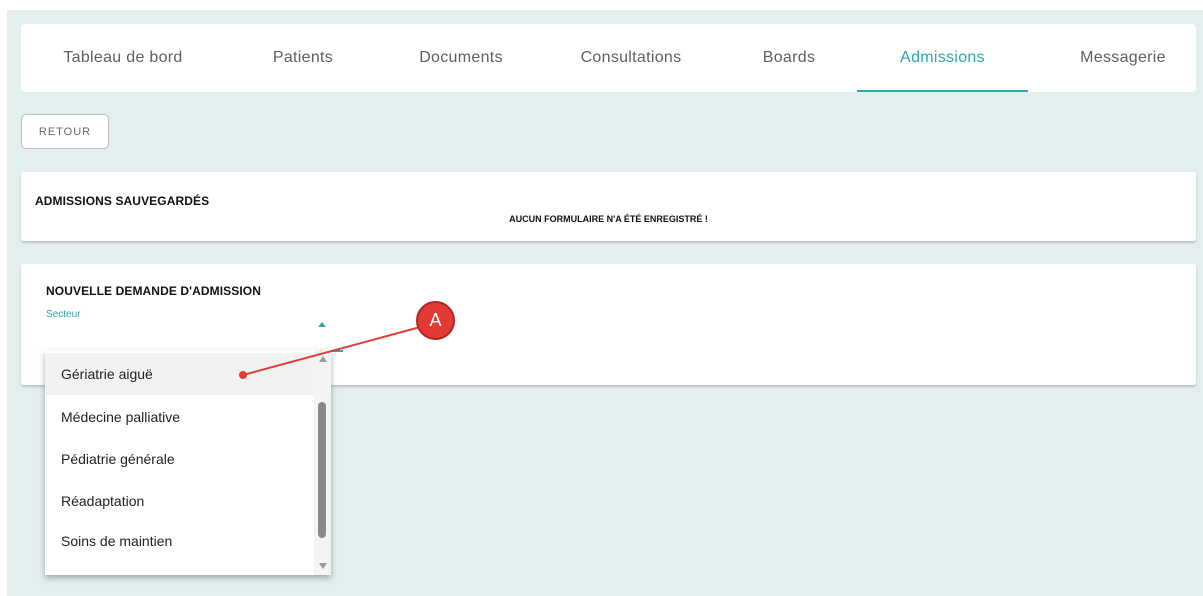 The image size is (1203, 596). Describe the element at coordinates (303, 58) in the screenshot. I see `tab-patients: Patients` at that location.